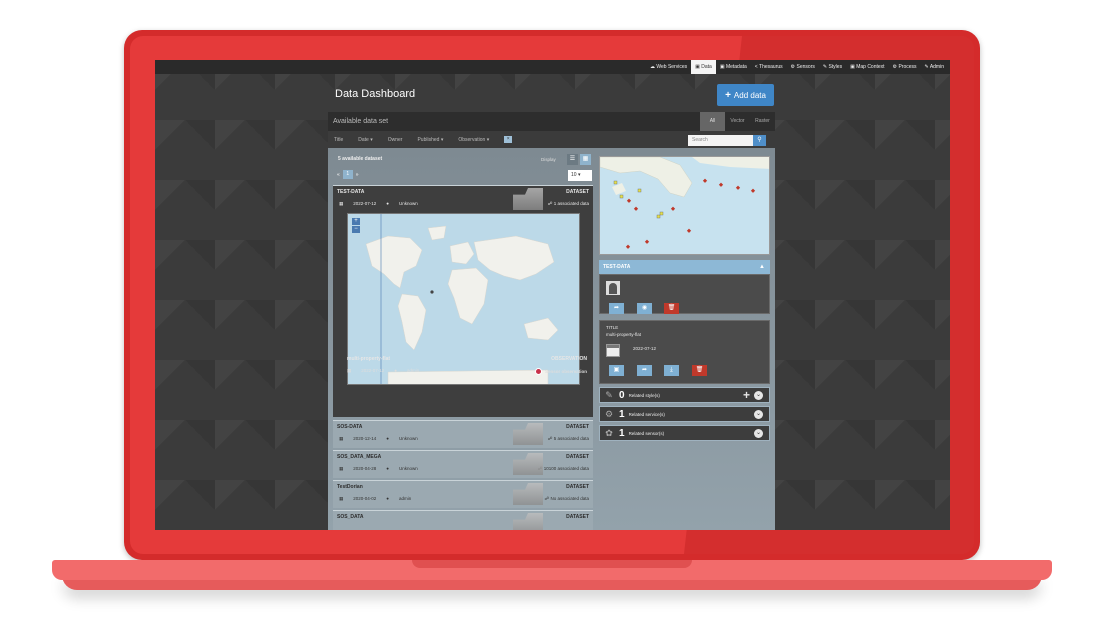  Describe the element at coordinates (646, 433) in the screenshot. I see `related-label: Related sensor(s)` at that location.